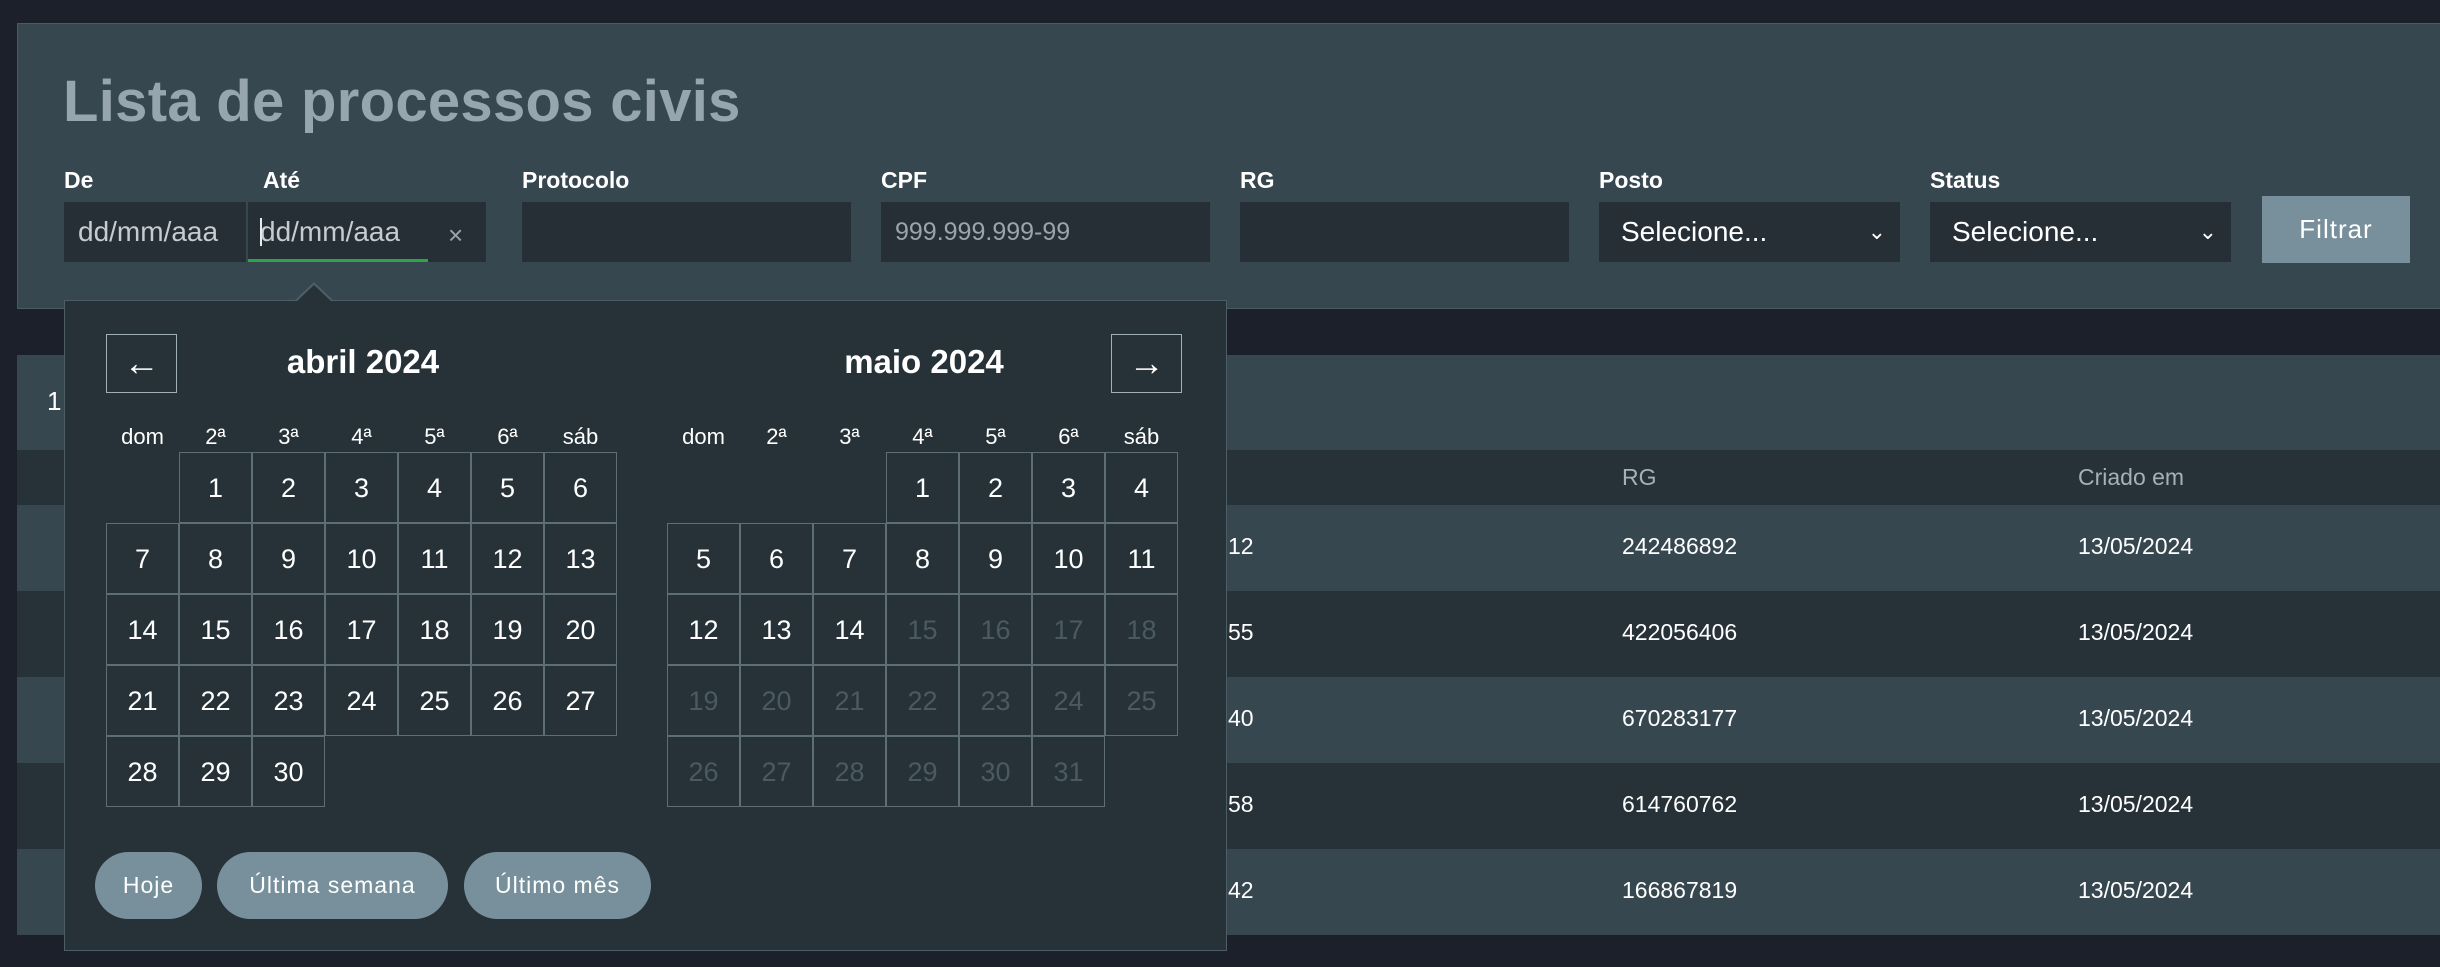  Describe the element at coordinates (361, 629) in the screenshot. I see `calendar-day: 17` at that location.